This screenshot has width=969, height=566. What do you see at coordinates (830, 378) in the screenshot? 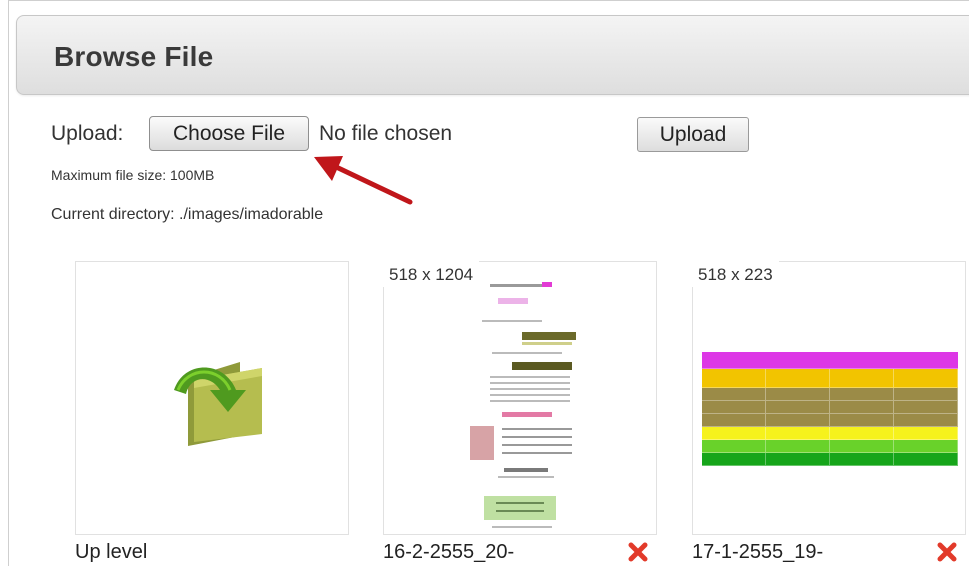
I see `table-header-row` at bounding box center [830, 378].